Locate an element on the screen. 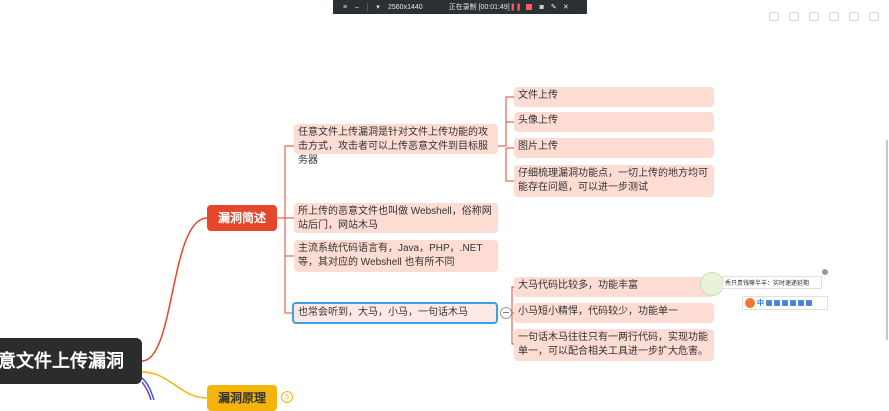  ime-language-toggle: 中 is located at coordinates (760, 303).